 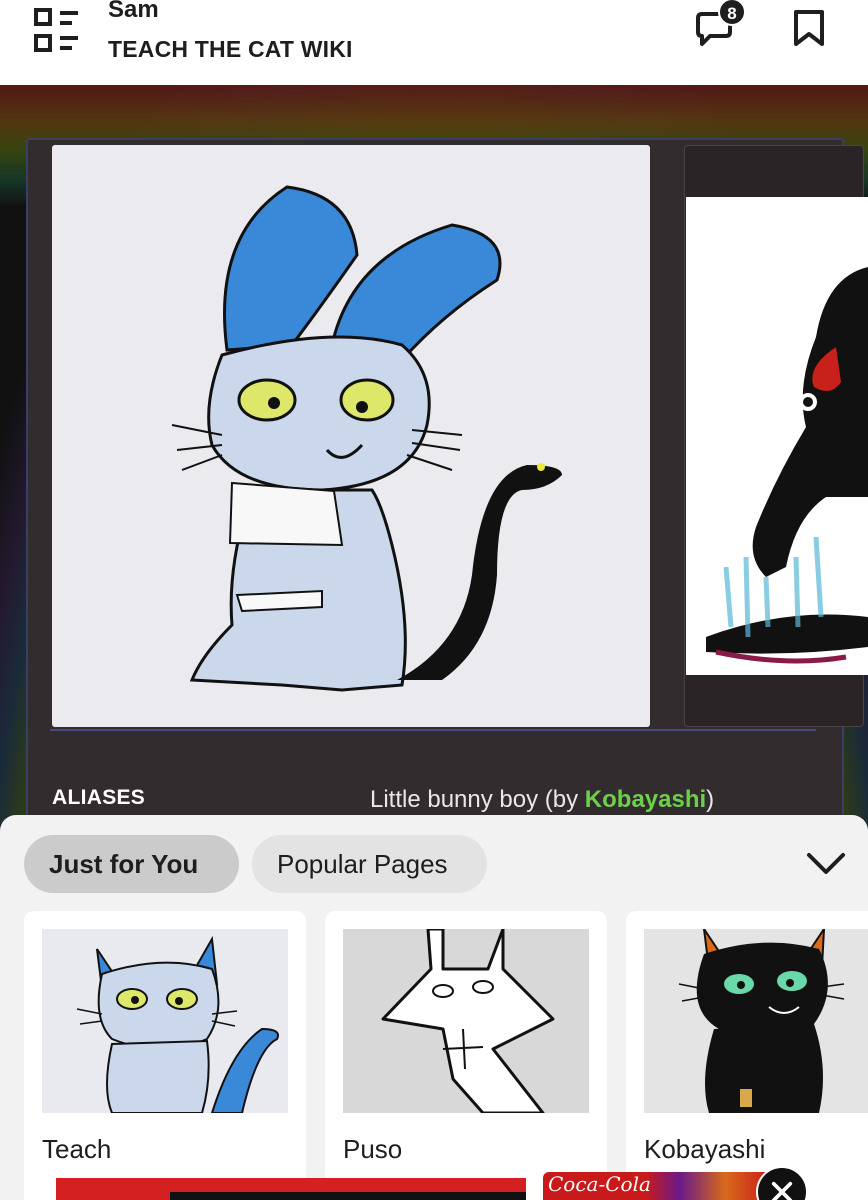 What do you see at coordinates (230, 49) in the screenshot?
I see `wiki-title: TEACH THE CAT WIKI` at bounding box center [230, 49].